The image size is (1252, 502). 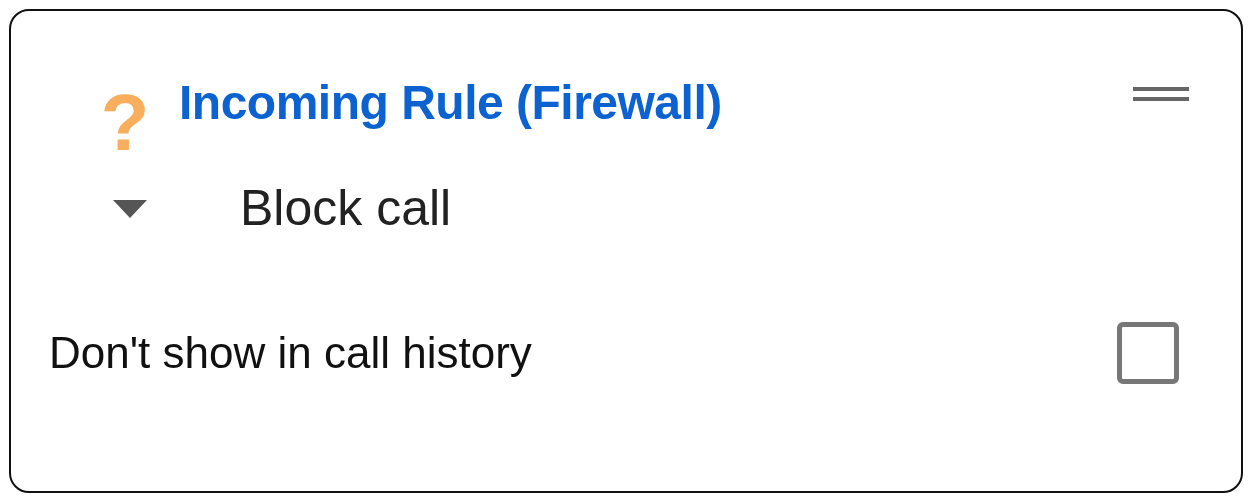 What do you see at coordinates (125, 123) in the screenshot?
I see `question-icon: ?` at bounding box center [125, 123].